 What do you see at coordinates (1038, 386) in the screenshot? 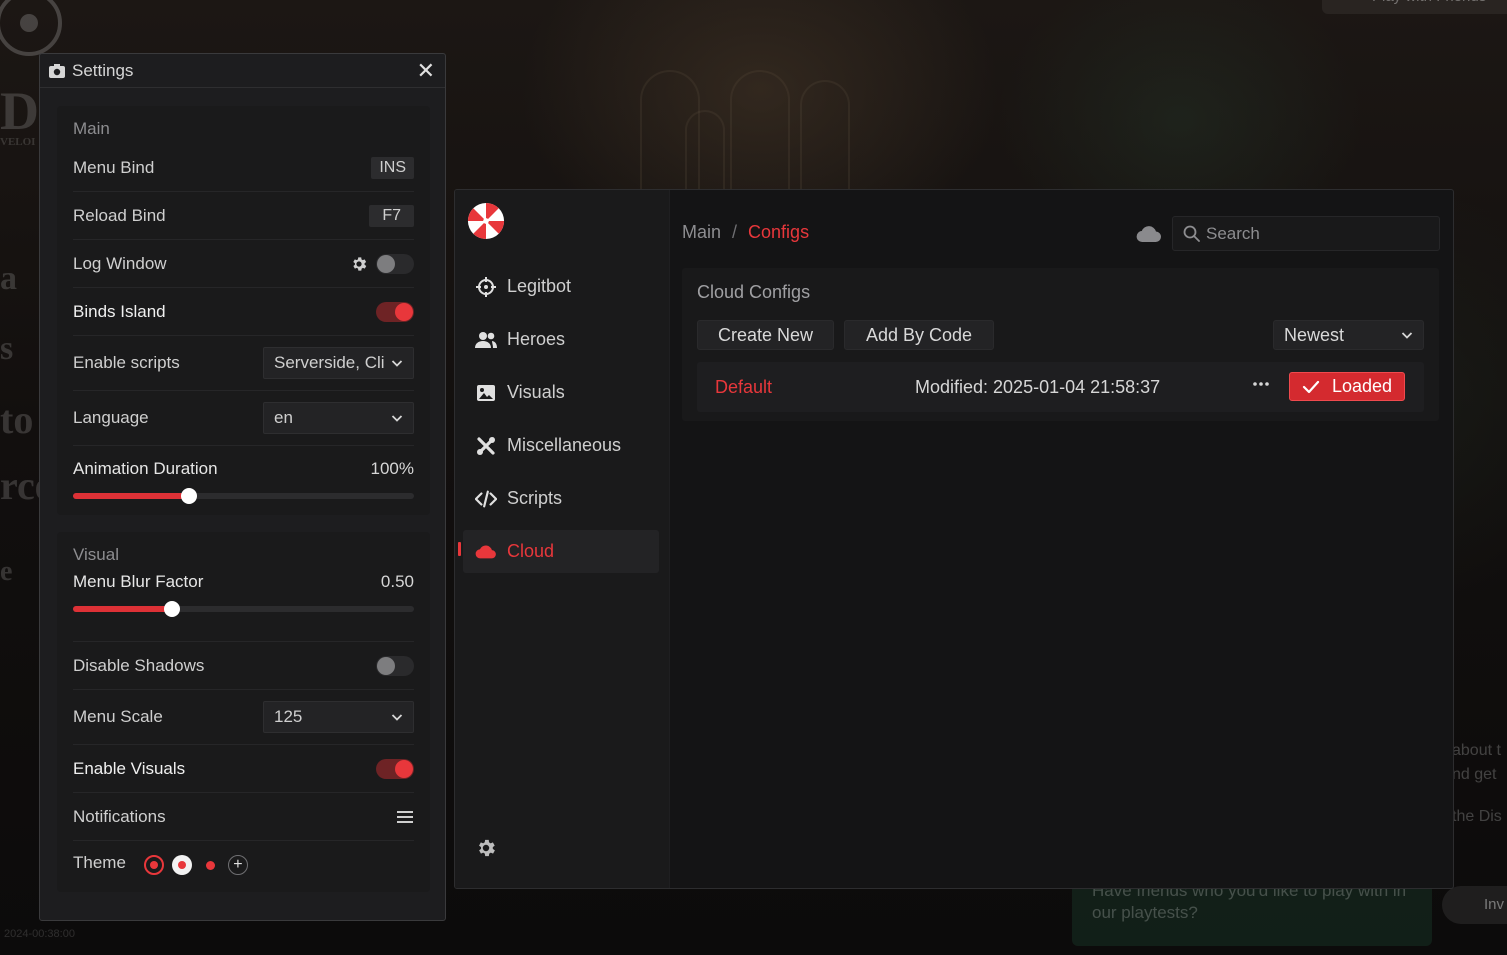
I see `config-modified: Modified: 2025-01-04 21:58:37` at bounding box center [1038, 386].